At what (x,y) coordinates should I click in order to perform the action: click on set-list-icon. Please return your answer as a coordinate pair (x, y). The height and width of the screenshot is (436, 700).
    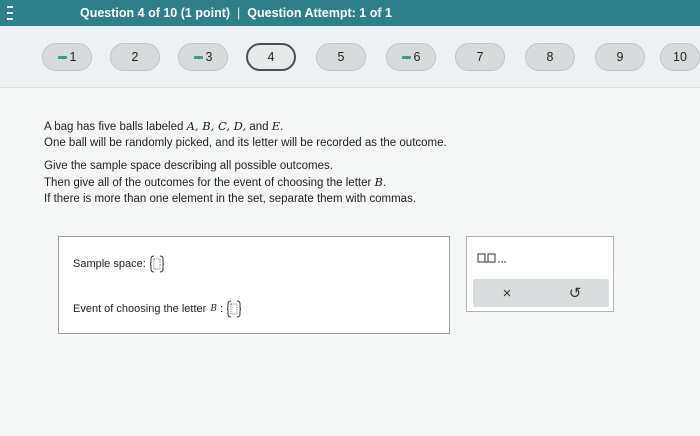
    Looking at the image, I should click on (491, 258).